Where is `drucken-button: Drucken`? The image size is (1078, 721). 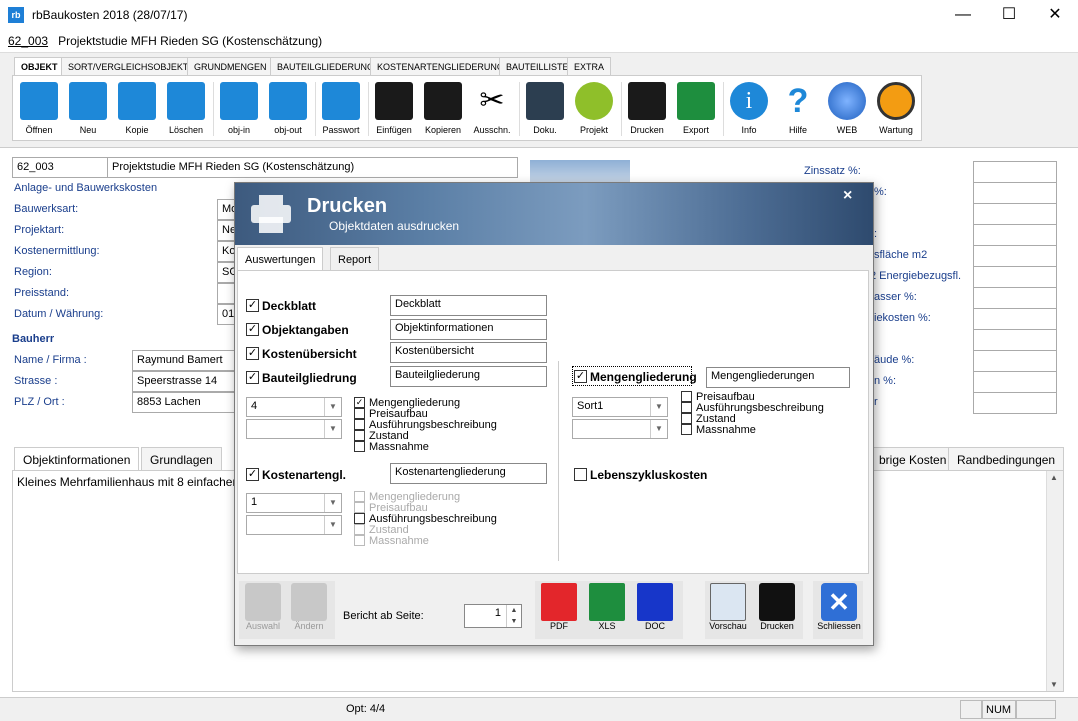 drucken-button: Drucken is located at coordinates (647, 109).